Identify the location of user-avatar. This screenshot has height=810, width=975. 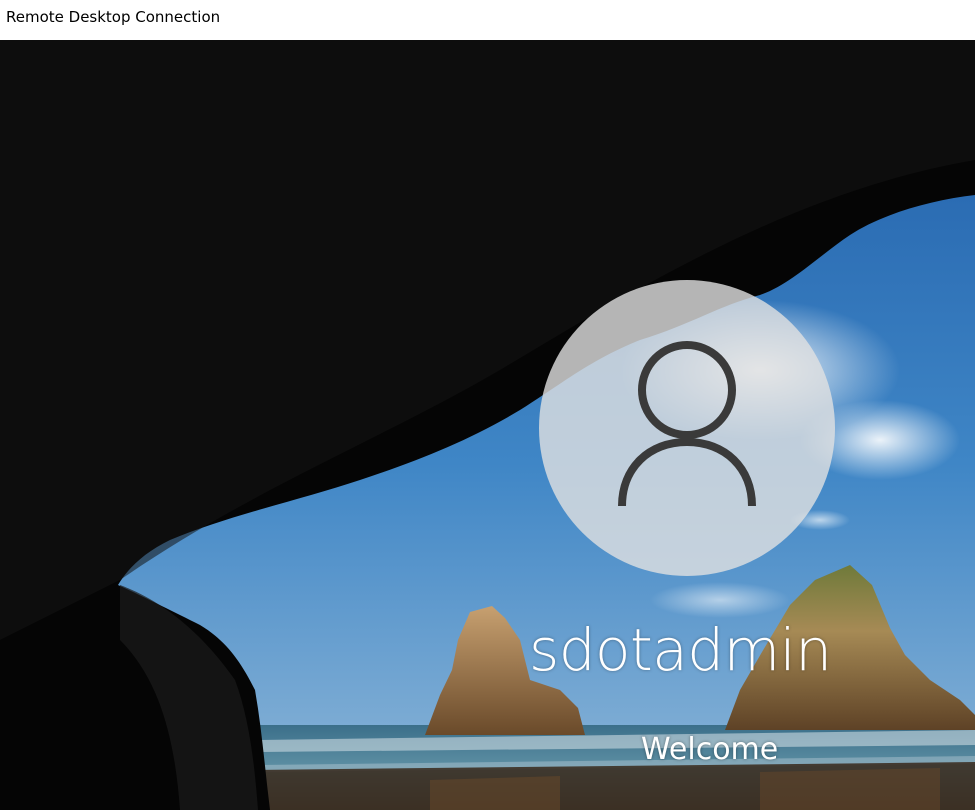
(687, 428).